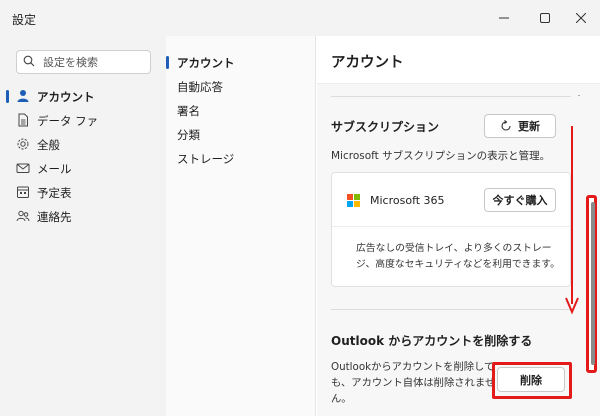 This screenshot has width=600, height=416. I want to click on buy-now-button: 今すぐ購入, so click(520, 200).